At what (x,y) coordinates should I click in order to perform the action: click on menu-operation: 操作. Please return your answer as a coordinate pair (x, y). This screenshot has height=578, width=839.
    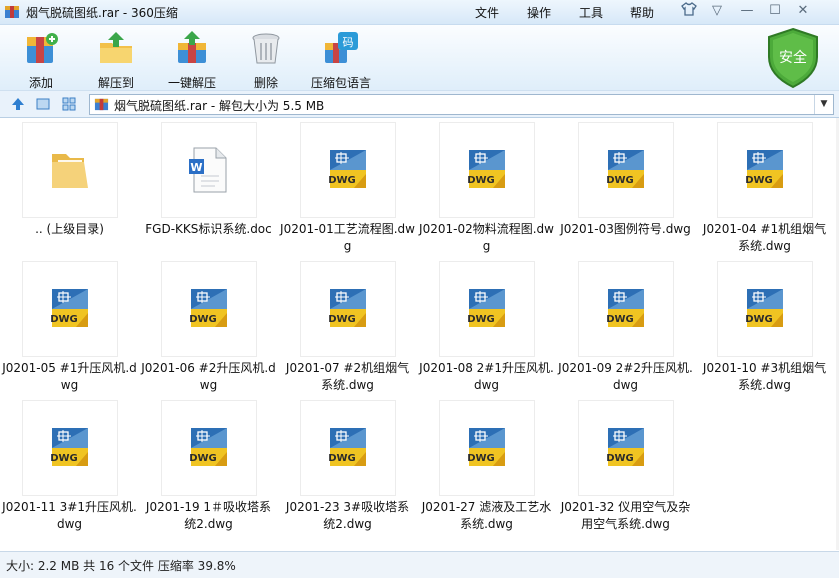
    Looking at the image, I should click on (539, 12).